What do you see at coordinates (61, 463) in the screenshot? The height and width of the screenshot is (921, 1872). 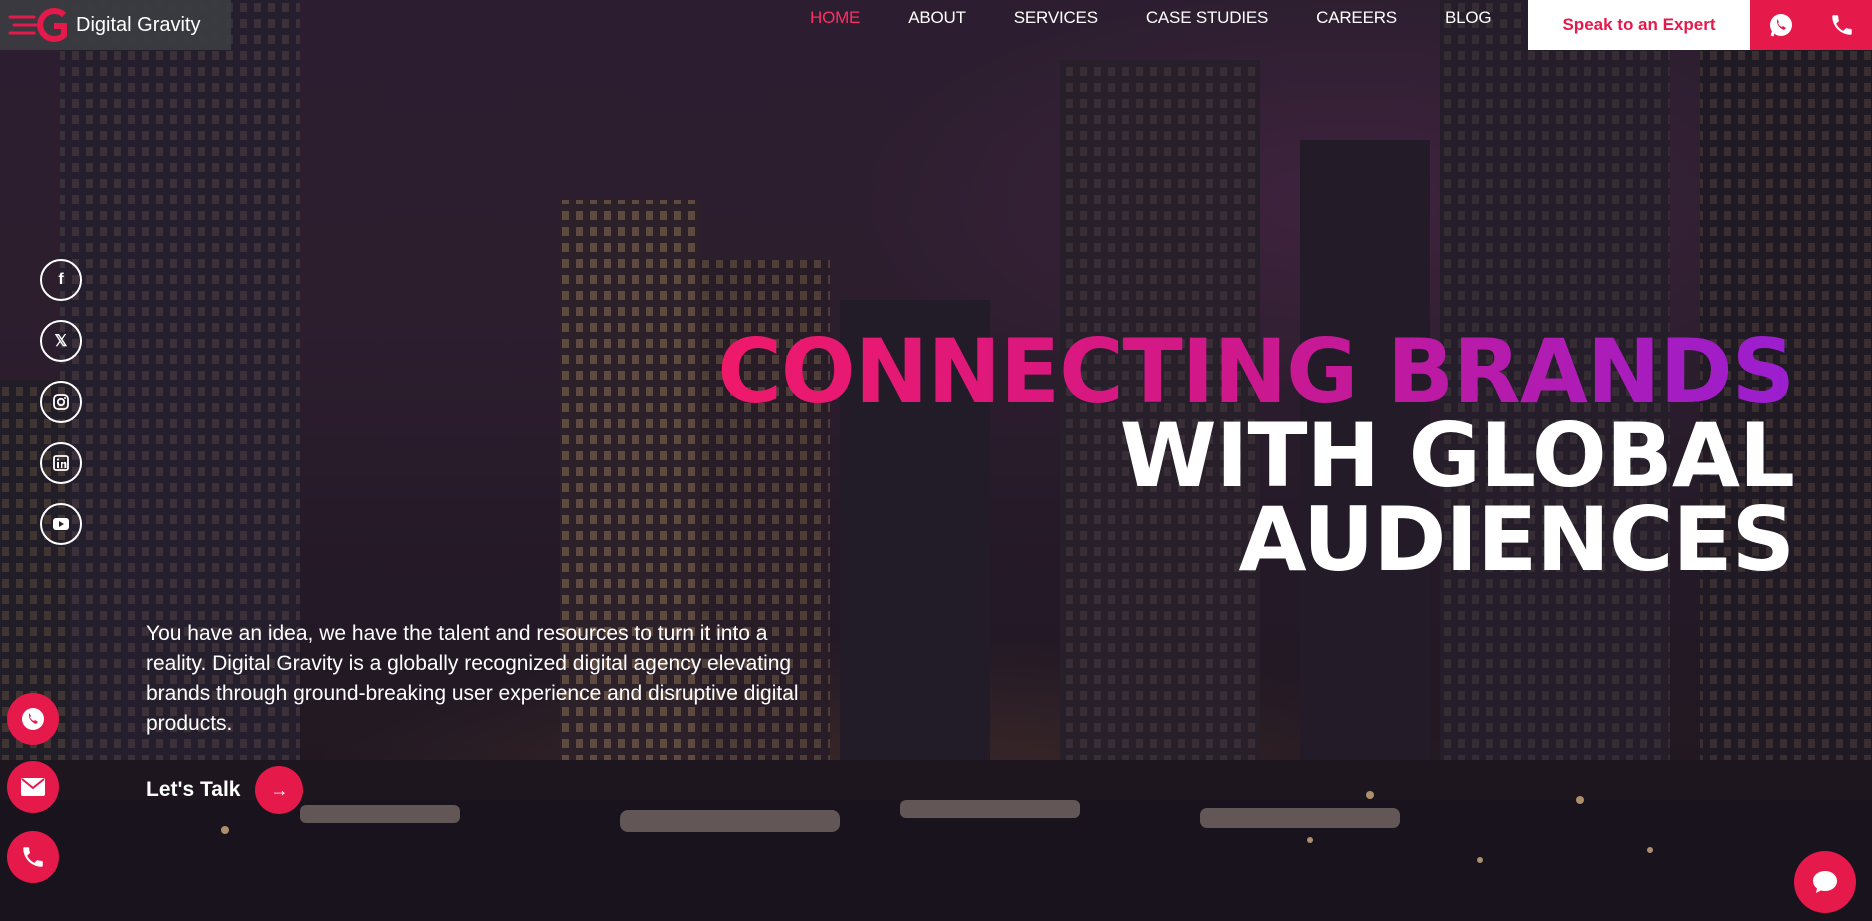 I see `linkedin-icon` at bounding box center [61, 463].